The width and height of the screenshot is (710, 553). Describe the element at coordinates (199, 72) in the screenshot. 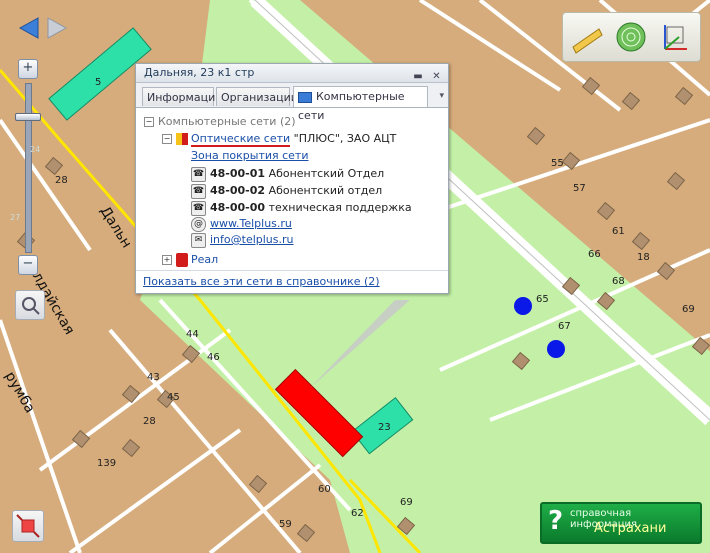

I see `popup-title: Дальняя, 23 к1 стр` at that location.